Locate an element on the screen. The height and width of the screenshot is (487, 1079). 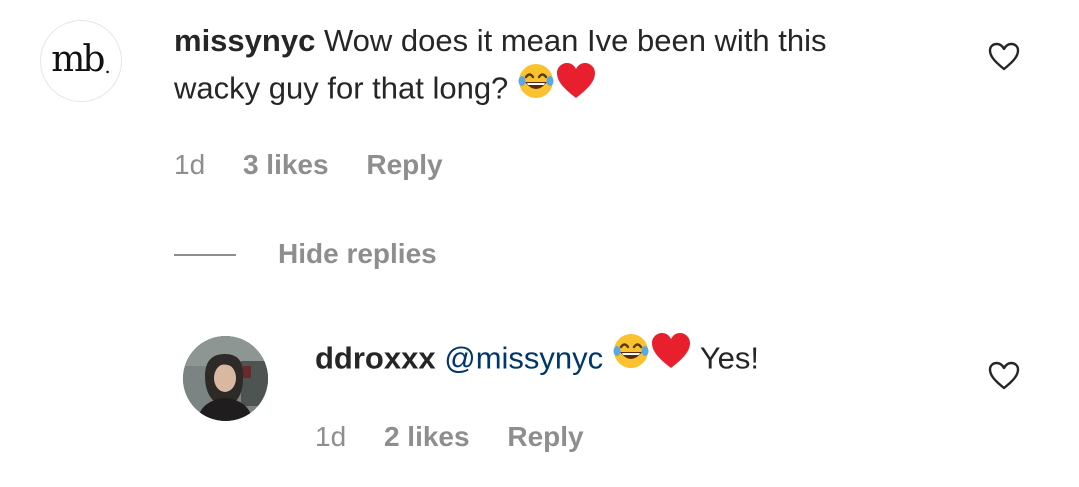
comment-text-line-2: wacky guy for that long? is located at coordinates (385, 89).